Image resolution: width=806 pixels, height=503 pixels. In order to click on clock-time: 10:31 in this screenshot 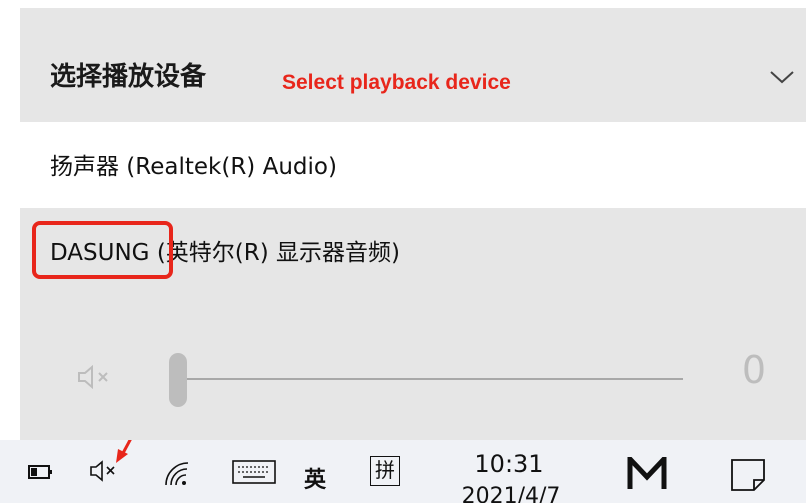, I will do `click(509, 464)`.